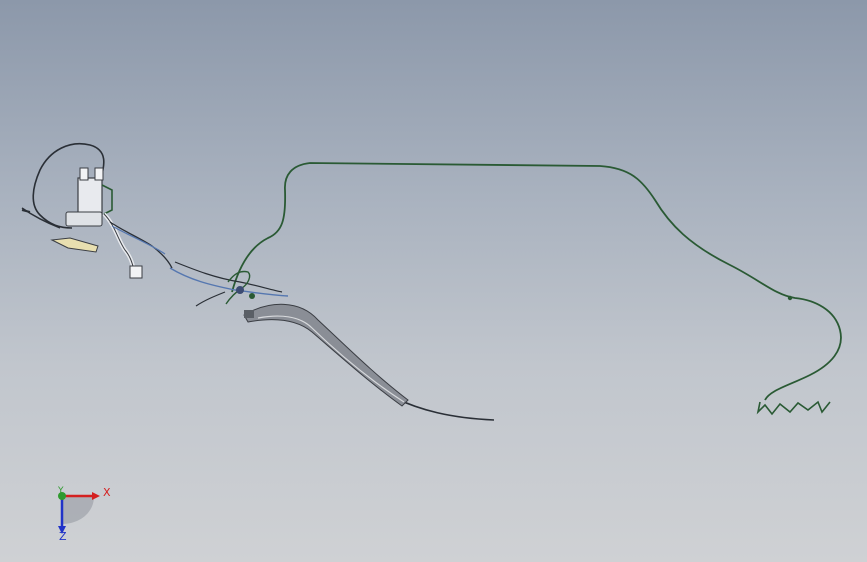  I want to click on triad-z-label: Z, so click(63, 536).